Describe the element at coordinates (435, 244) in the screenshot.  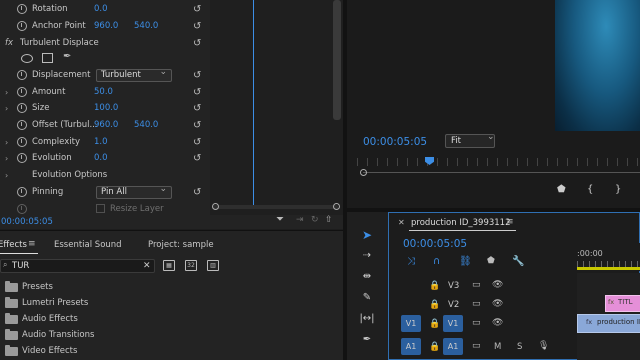
I see `timeline-timecode: 00:00:05:05` at that location.